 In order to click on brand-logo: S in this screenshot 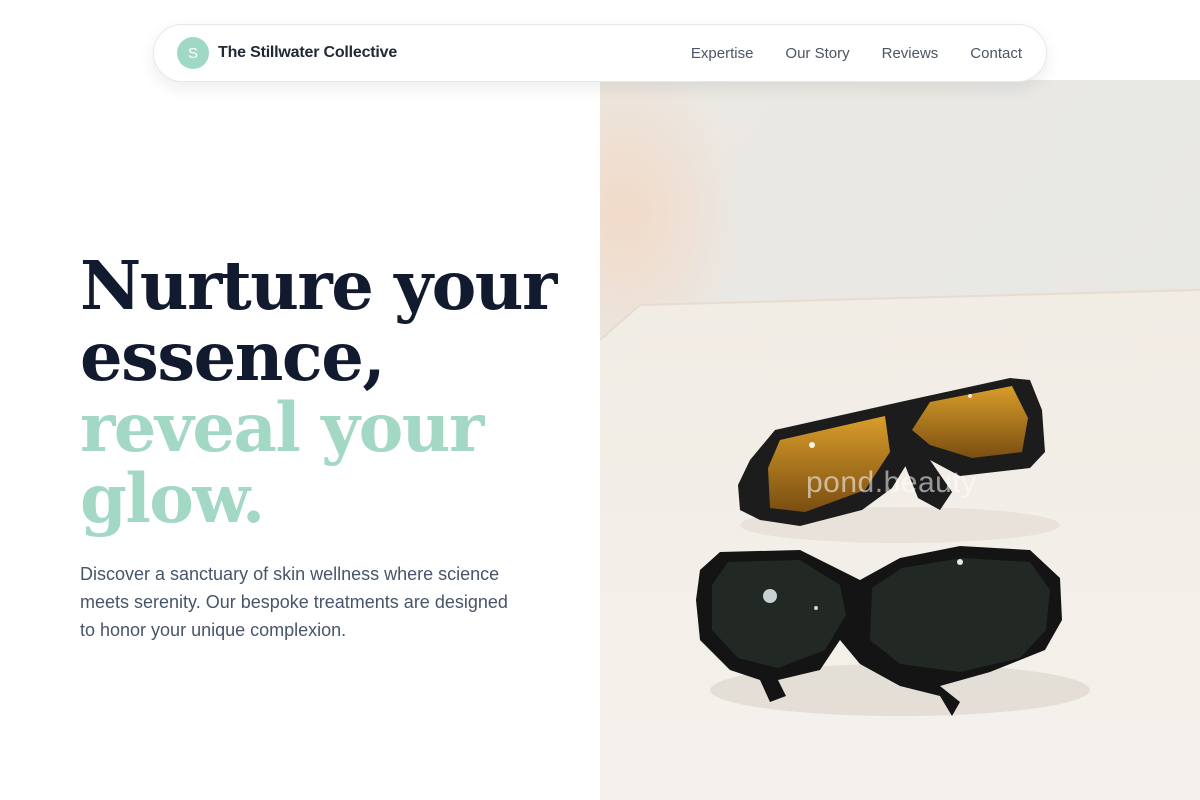, I will do `click(193, 53)`.